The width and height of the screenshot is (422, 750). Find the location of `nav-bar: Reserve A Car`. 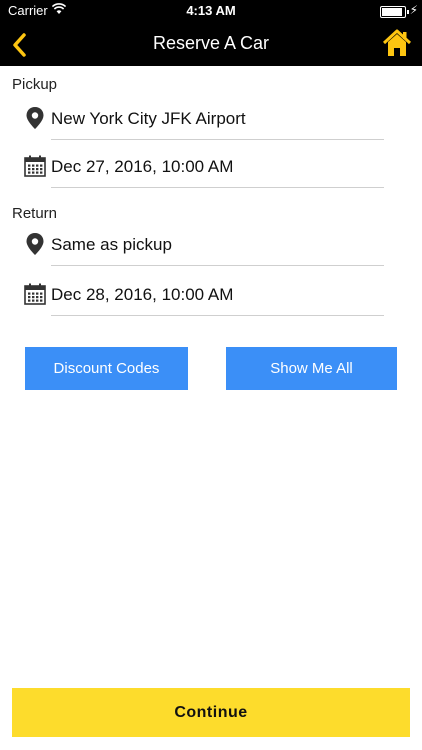

nav-bar: Reserve A Car is located at coordinates (211, 44).